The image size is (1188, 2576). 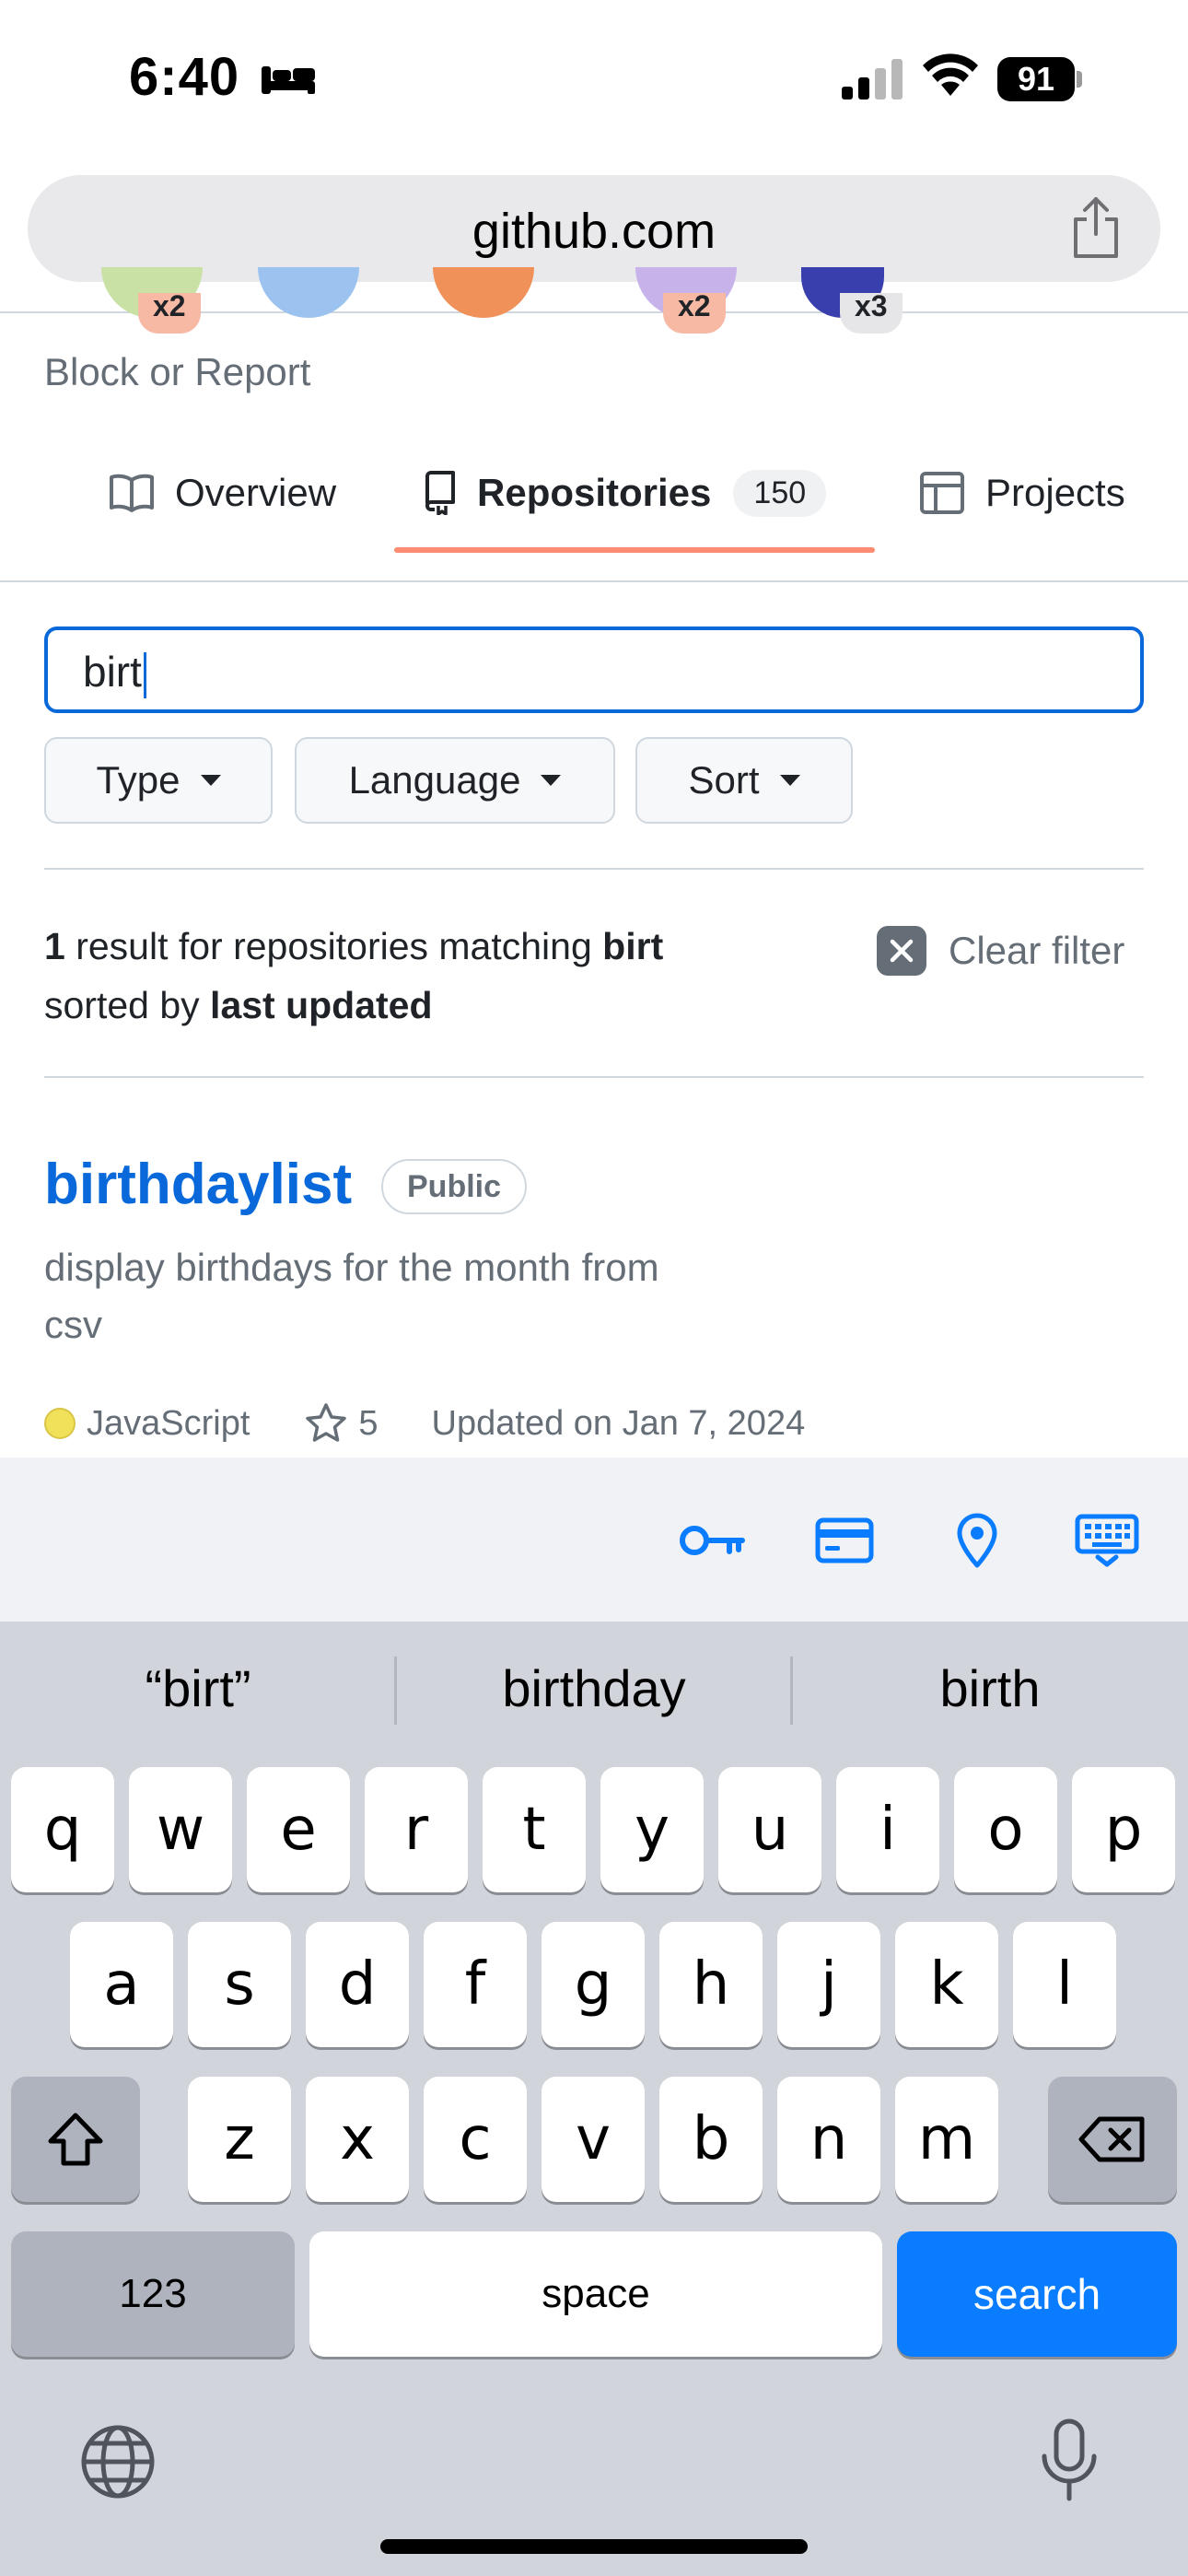 I want to click on repository-count-badge: 150, so click(x=780, y=493).